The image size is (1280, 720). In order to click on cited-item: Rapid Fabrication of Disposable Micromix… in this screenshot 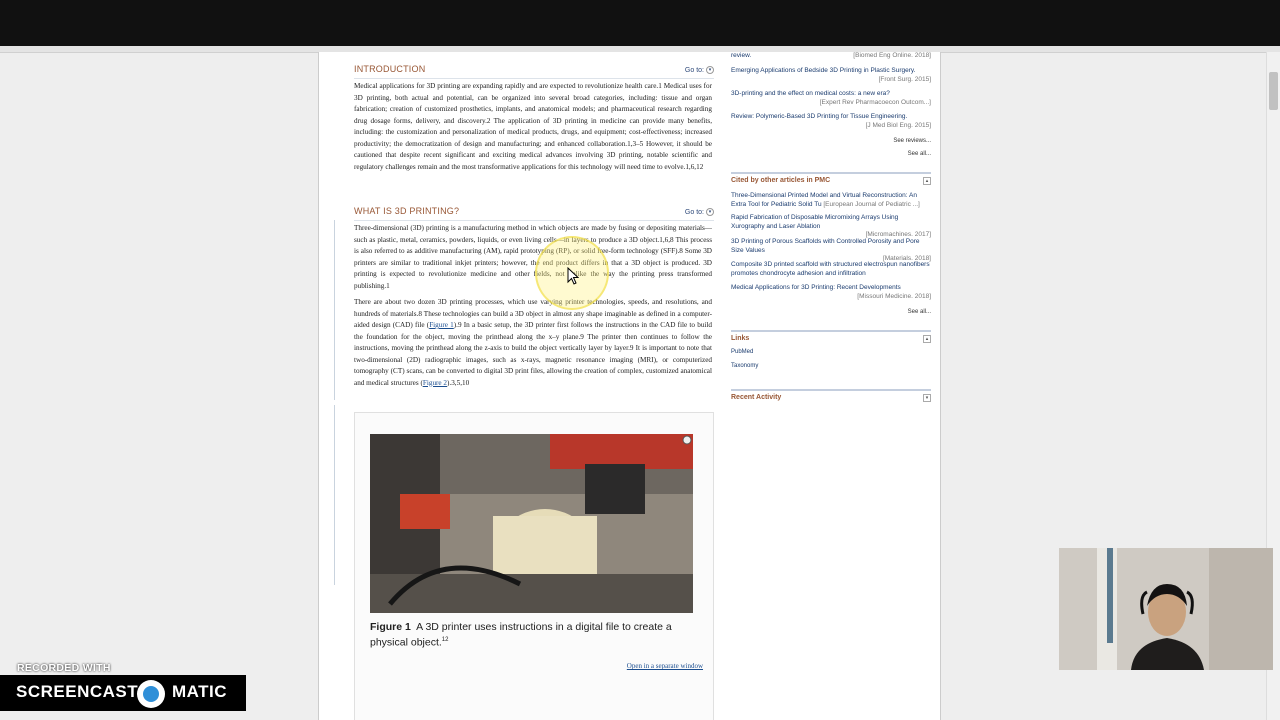, I will do `click(831, 227)`.